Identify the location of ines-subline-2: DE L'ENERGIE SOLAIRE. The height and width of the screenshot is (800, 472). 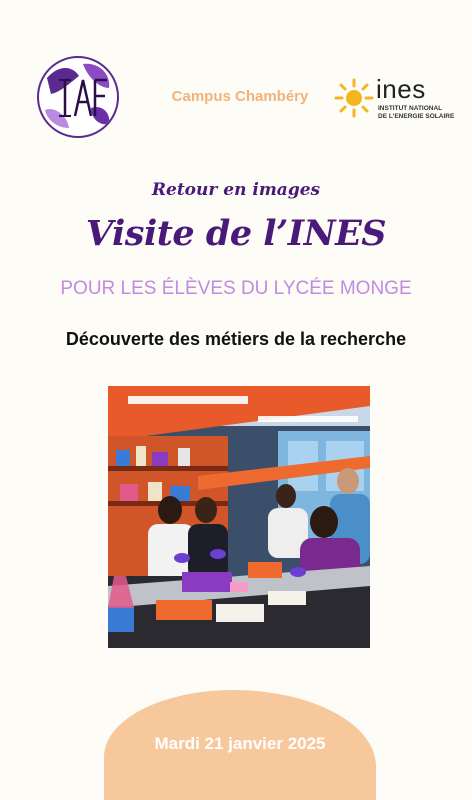
(416, 116).